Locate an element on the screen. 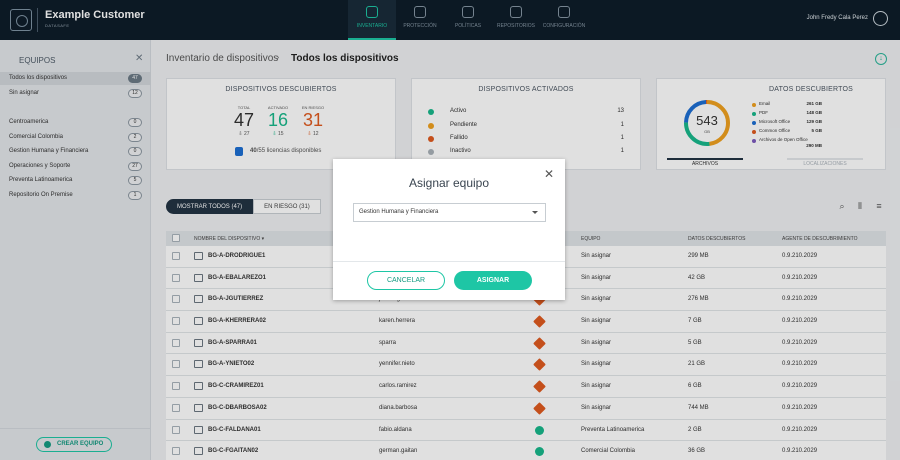 This screenshot has height=460, width=900. team-select-value: Gestion Humana y Financiera is located at coordinates (399, 212).